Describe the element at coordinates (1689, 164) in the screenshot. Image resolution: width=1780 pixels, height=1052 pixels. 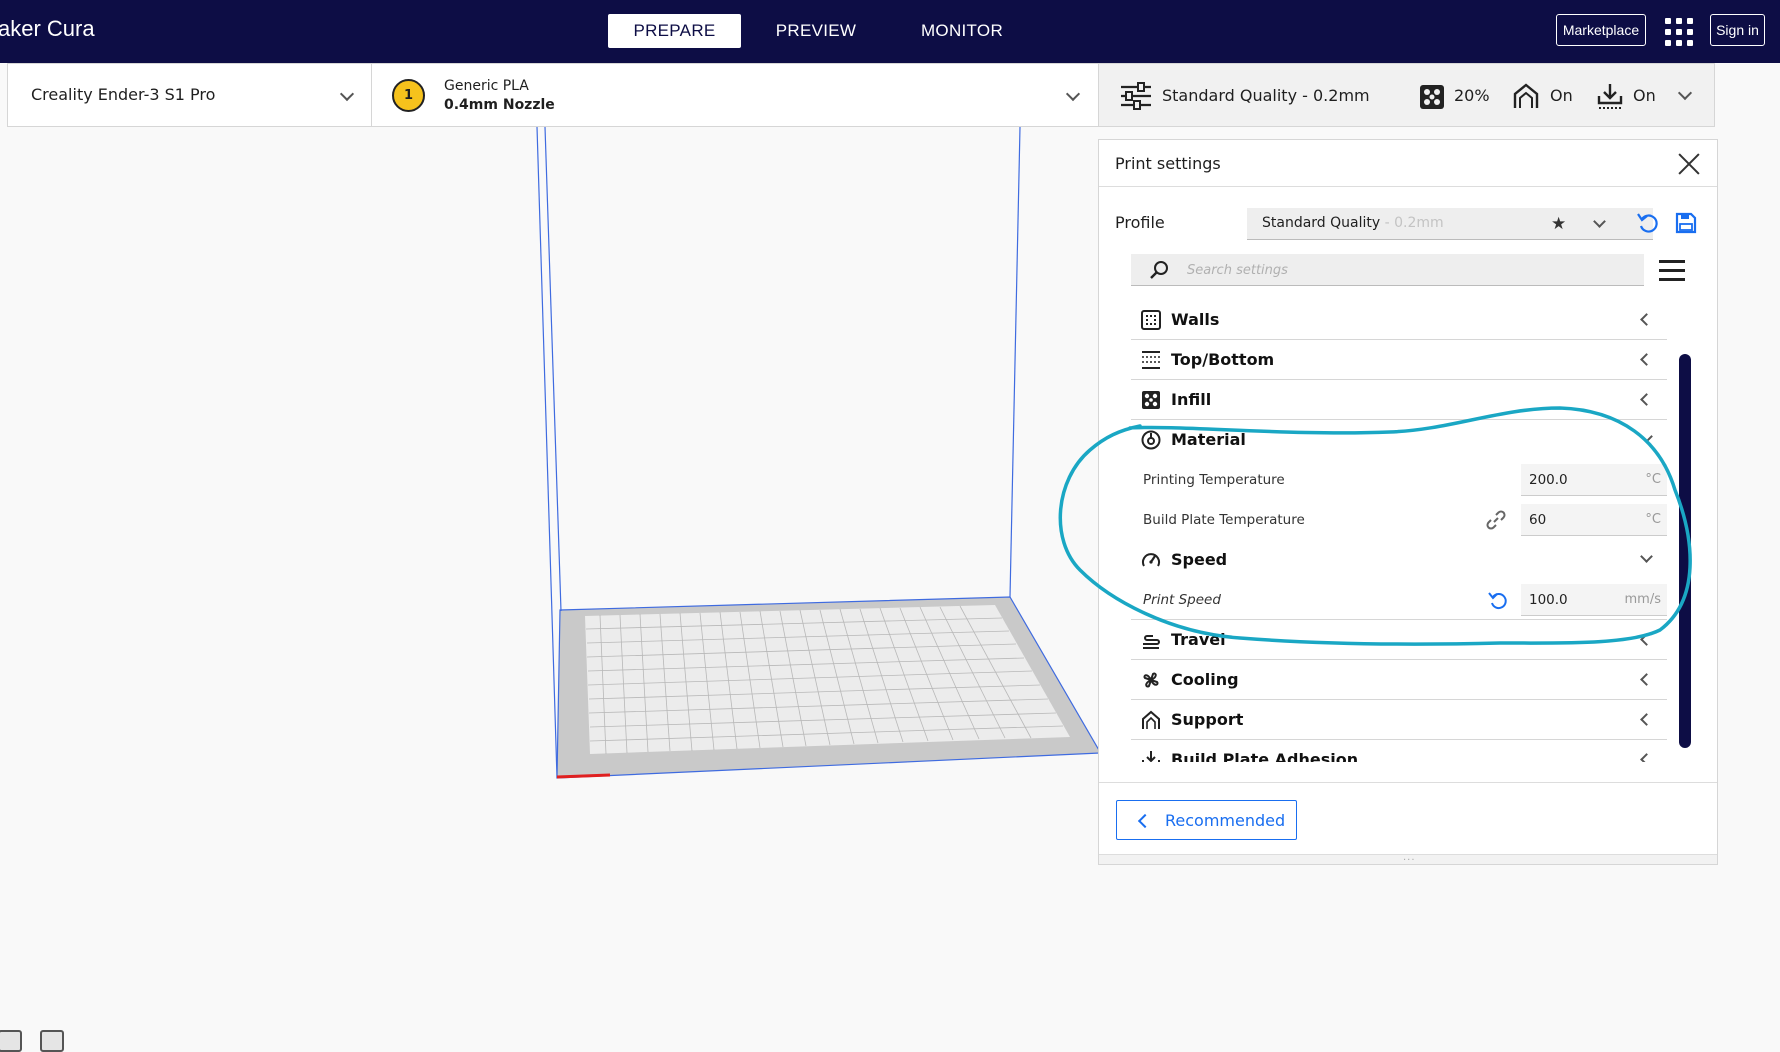
I see `close-icon` at that location.